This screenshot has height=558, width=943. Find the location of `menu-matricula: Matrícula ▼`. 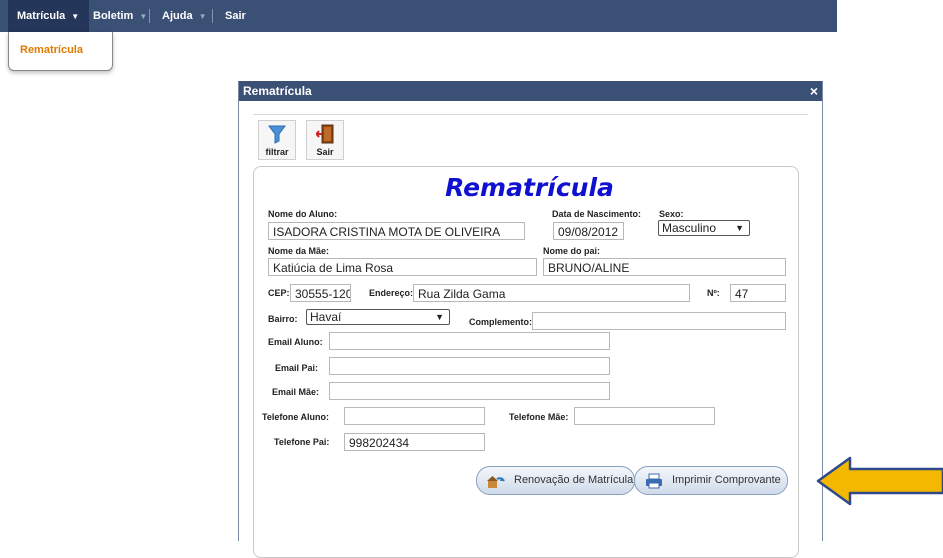

menu-matricula: Matrícula ▼ is located at coordinates (48, 16).